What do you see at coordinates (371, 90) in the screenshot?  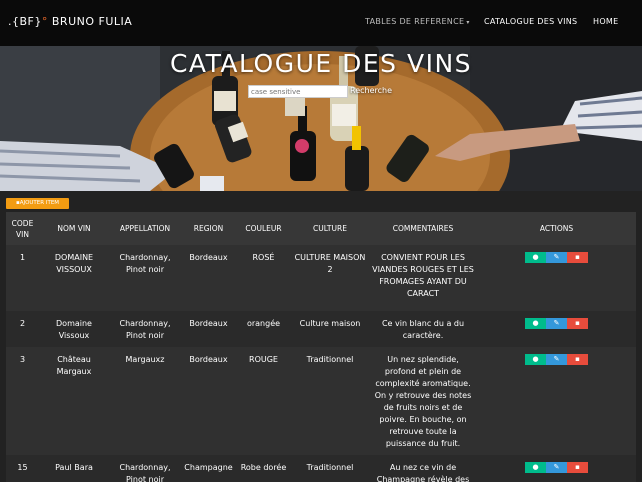 I see `search-button: Recherche` at bounding box center [371, 90].